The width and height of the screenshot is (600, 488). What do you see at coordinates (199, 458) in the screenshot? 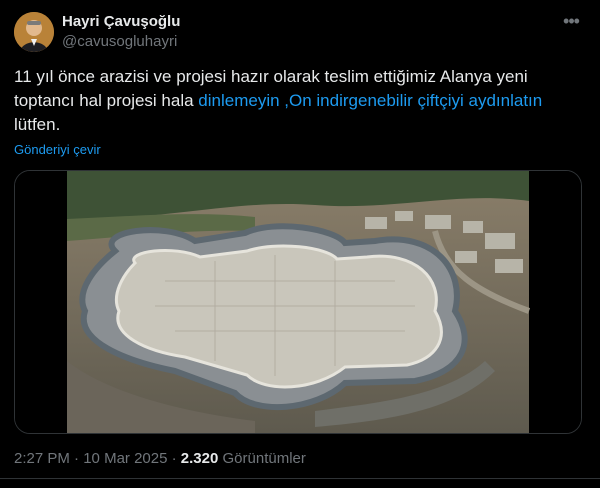
I see `views-count: 2.320` at bounding box center [199, 458].